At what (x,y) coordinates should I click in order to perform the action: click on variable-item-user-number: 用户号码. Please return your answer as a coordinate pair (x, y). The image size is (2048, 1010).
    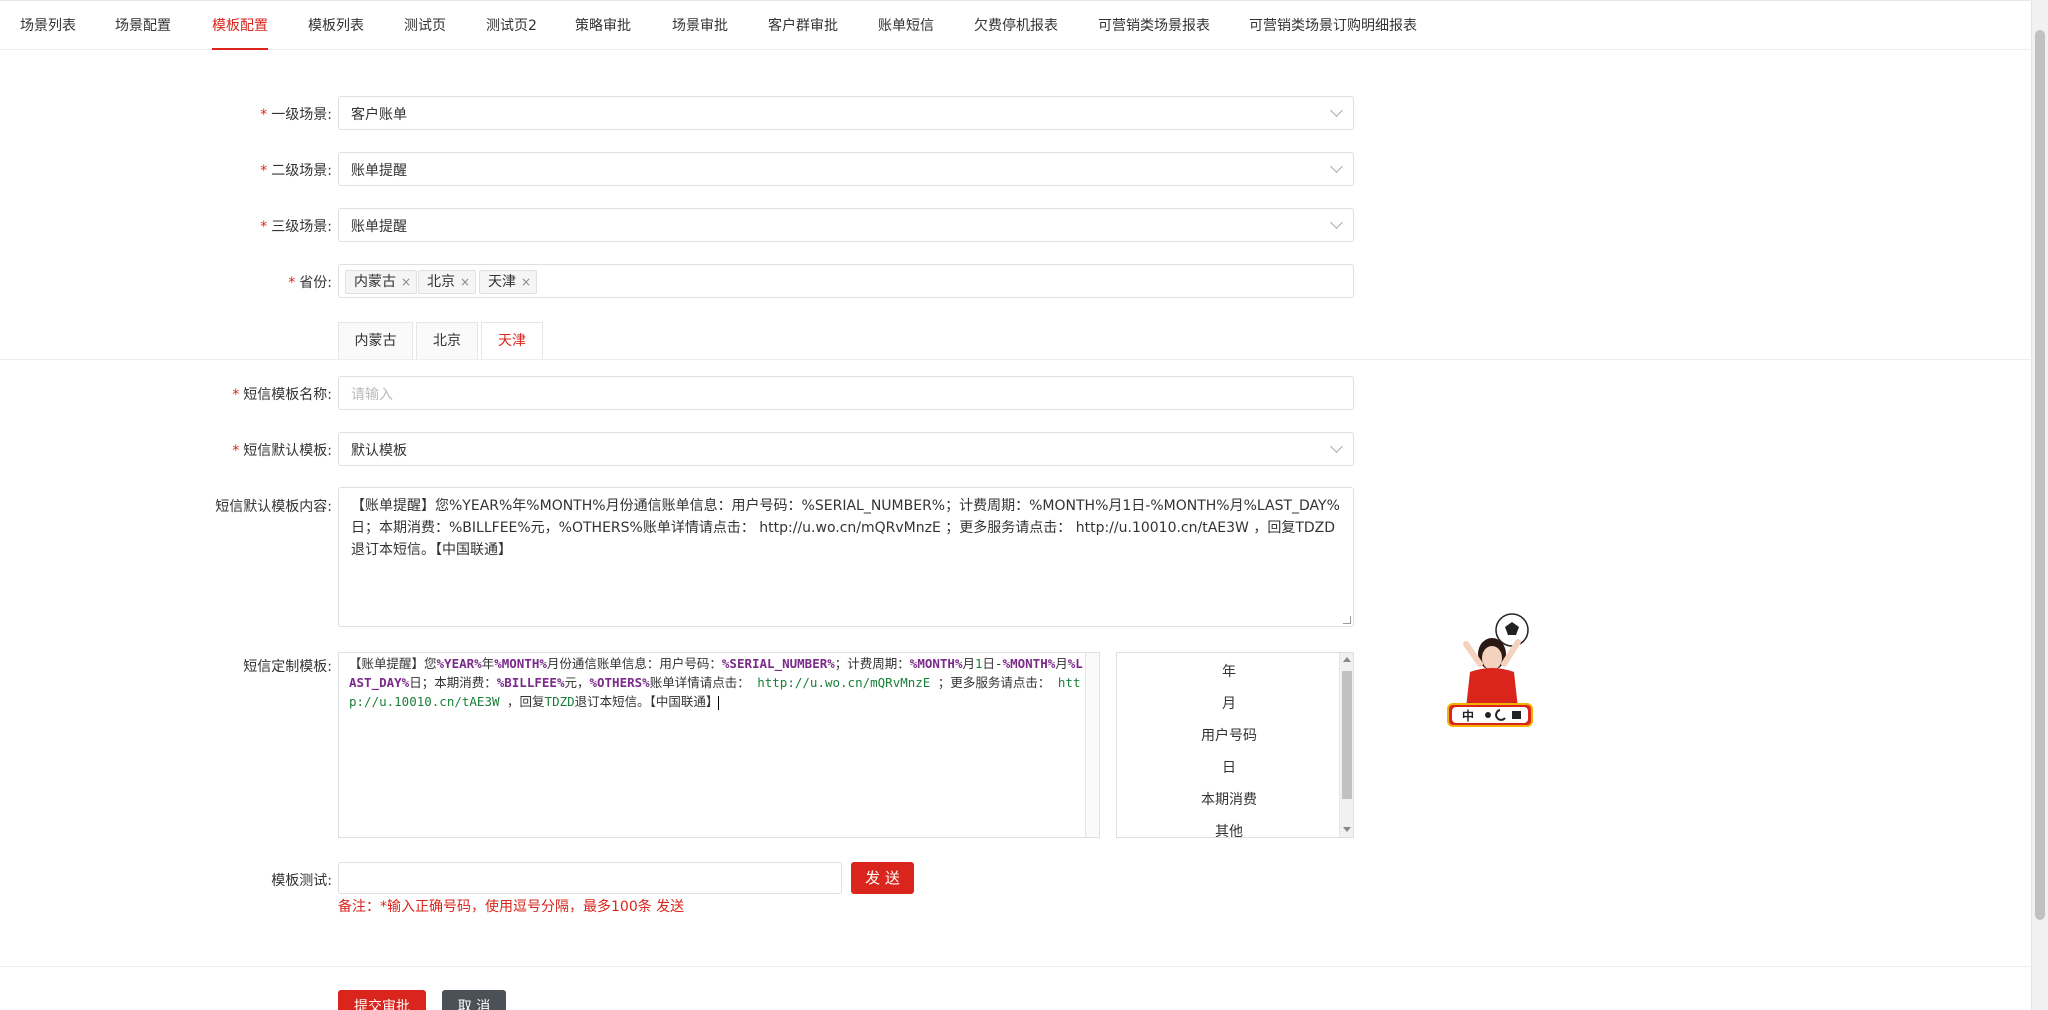
    Looking at the image, I should click on (1229, 735).